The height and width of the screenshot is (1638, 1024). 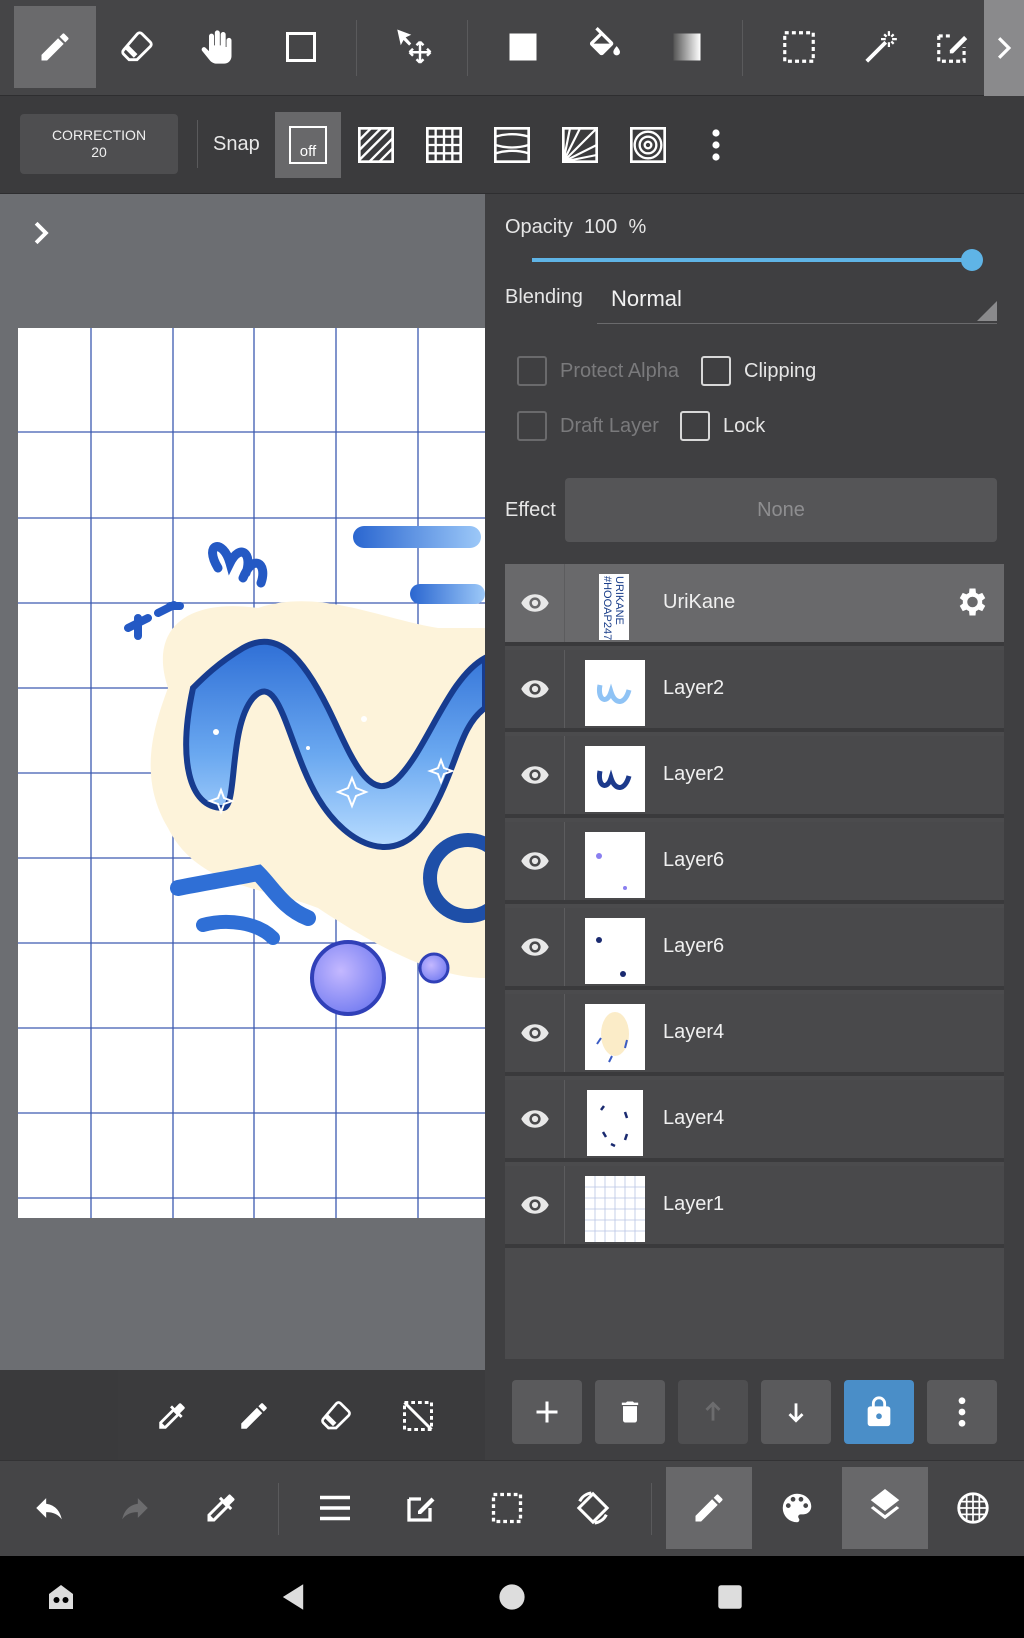 I want to click on nav-back-button, so click(x=293, y=1597).